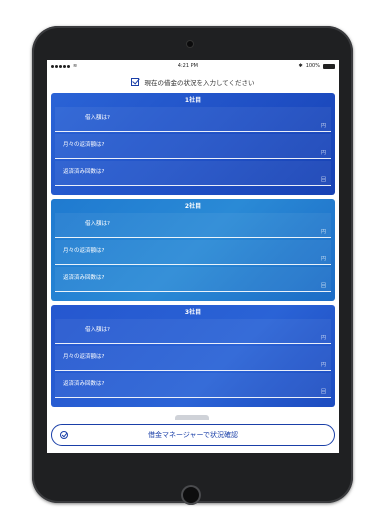  I want to click on status-bar: ≋ 4:21 PM ✱ 100%, so click(193, 66).